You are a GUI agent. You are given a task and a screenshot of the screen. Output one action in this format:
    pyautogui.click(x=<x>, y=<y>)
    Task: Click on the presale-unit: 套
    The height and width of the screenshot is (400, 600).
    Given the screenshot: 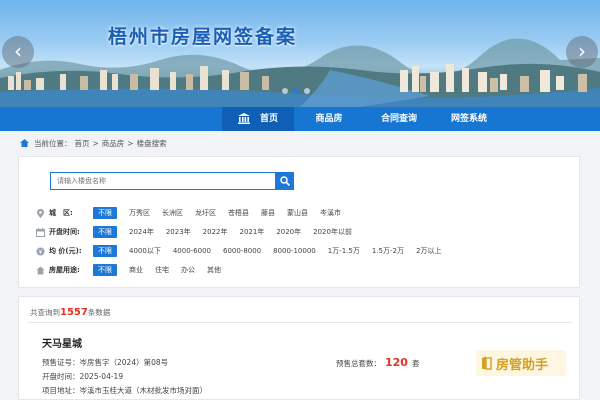 What is the action you would take?
    pyautogui.click(x=415, y=363)
    